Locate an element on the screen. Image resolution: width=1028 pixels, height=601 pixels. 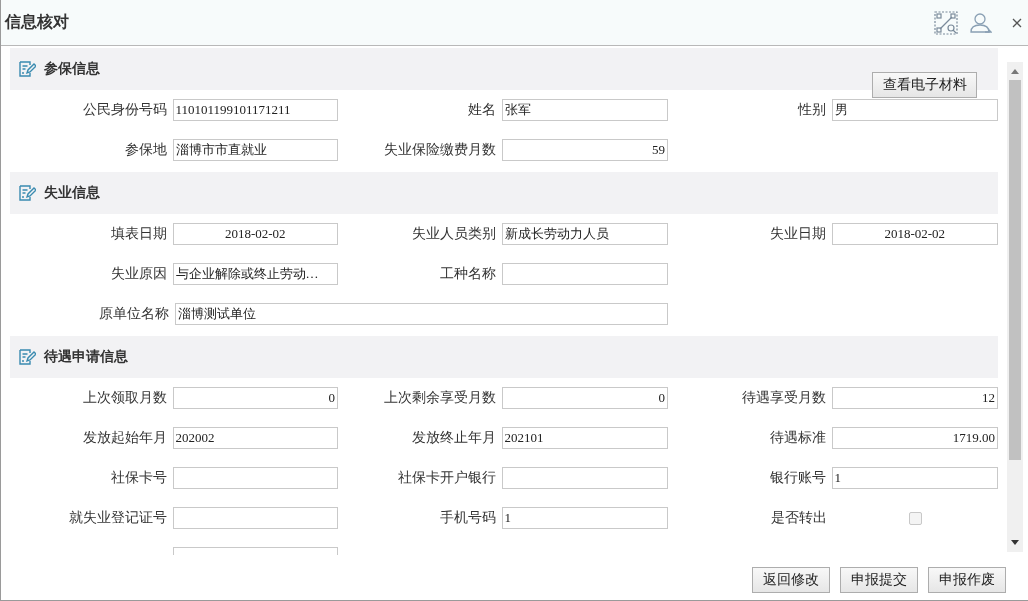
image-zoom-icon is located at coordinates (946, 22).